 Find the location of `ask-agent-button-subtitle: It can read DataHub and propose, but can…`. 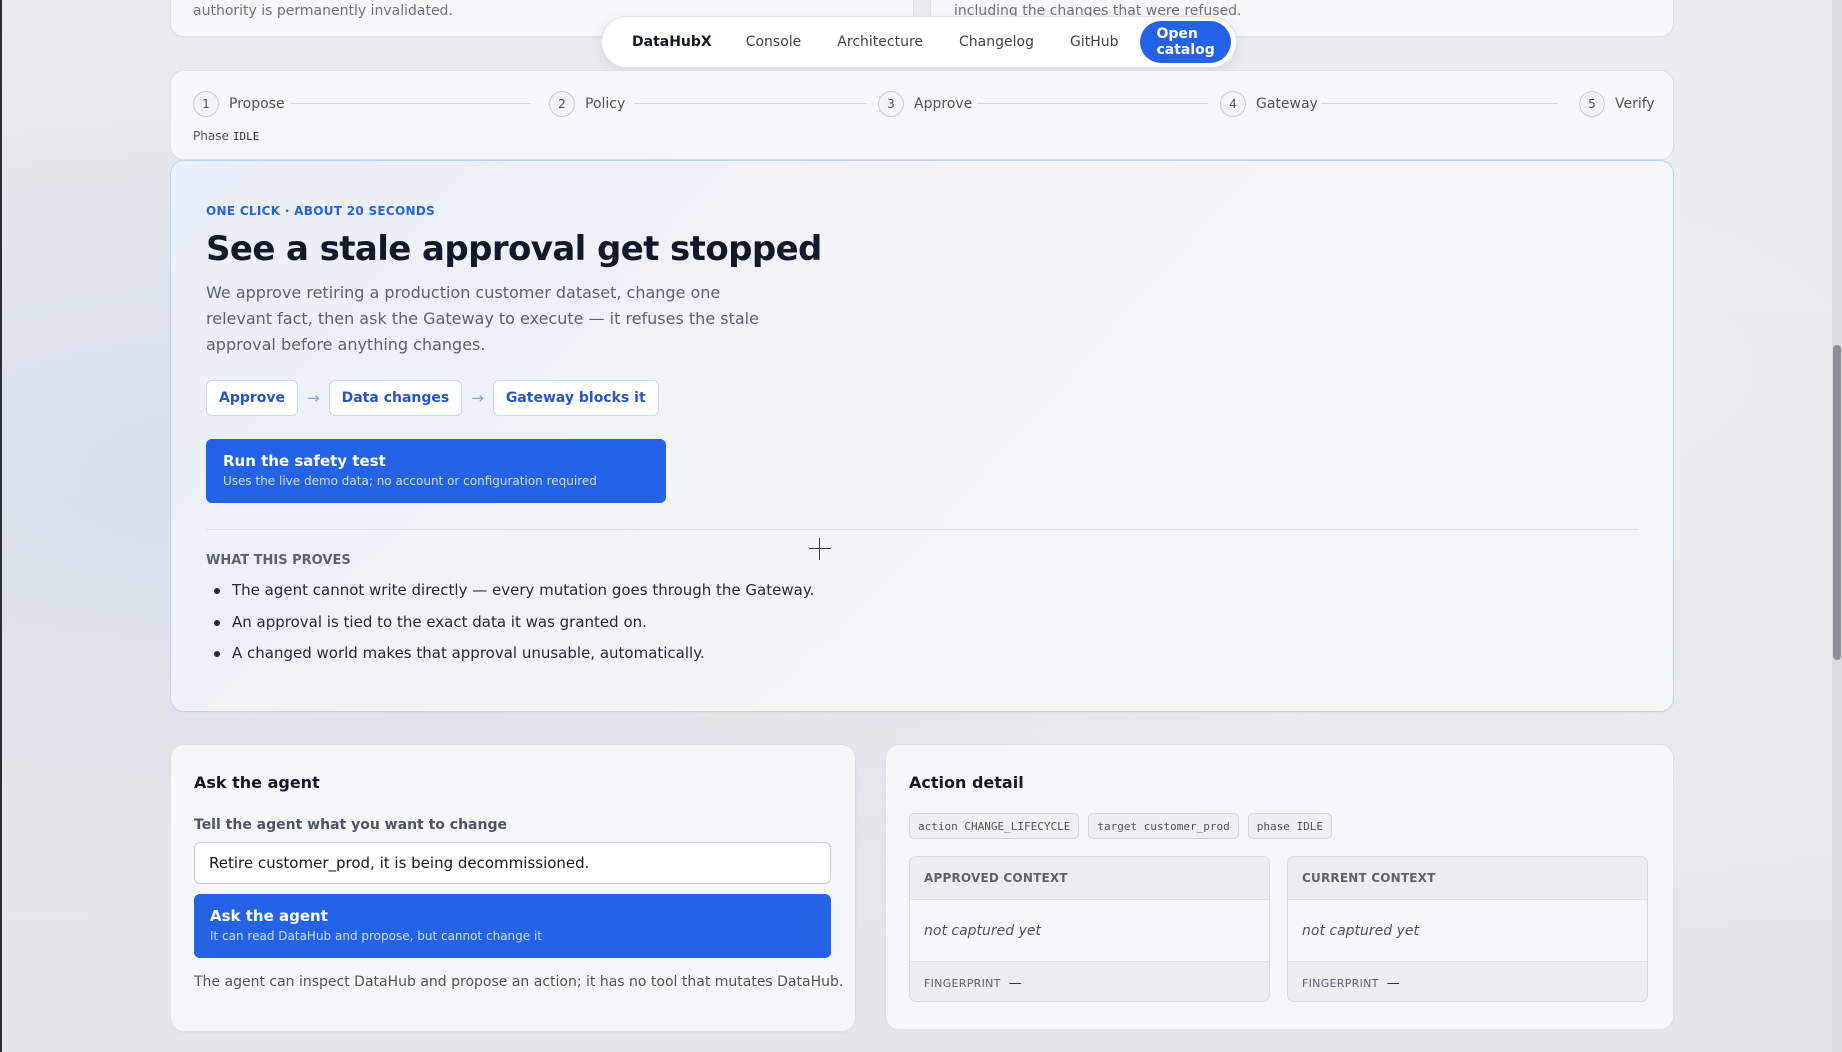

ask-agent-button-subtitle: It can read DataHub and propose, but can… is located at coordinates (376, 936).